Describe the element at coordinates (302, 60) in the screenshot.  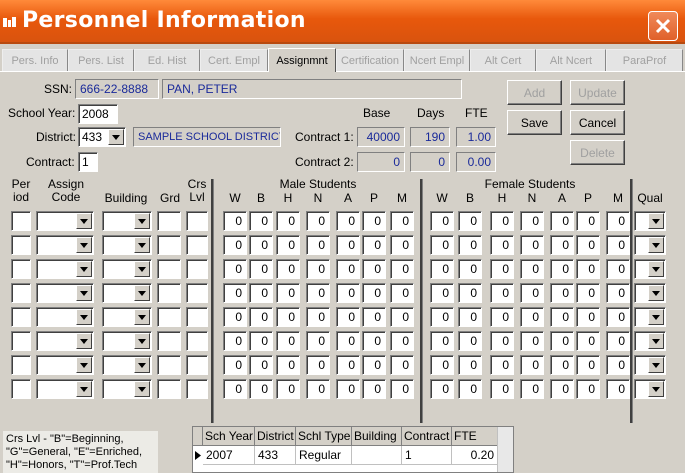
I see `tab-assignment: Assignmnt` at that location.